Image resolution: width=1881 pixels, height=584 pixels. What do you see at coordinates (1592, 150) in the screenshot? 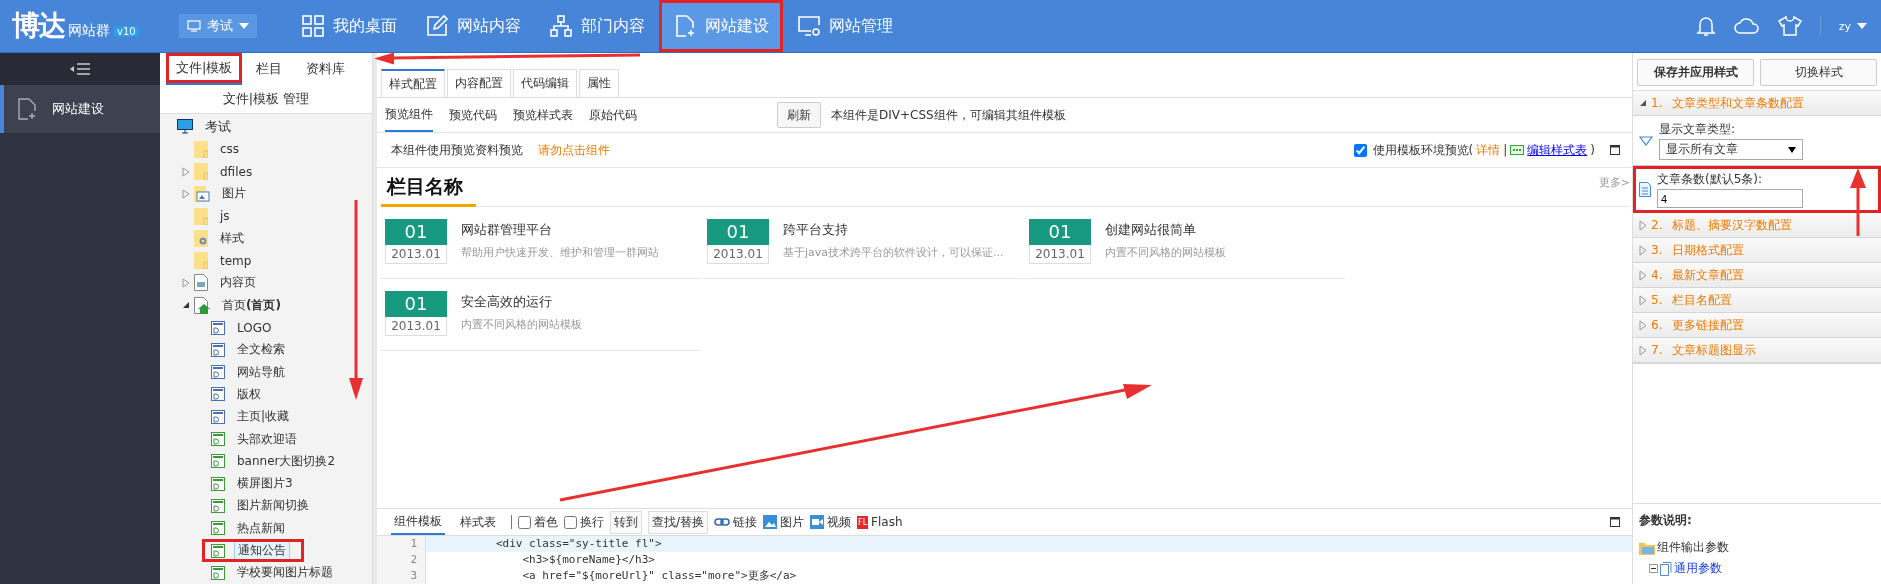
I see `paren-text: )` at bounding box center [1592, 150].